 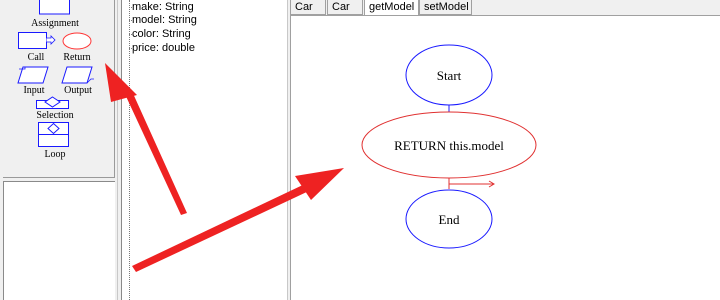 I want to click on input-icon, so click(x=33, y=75).